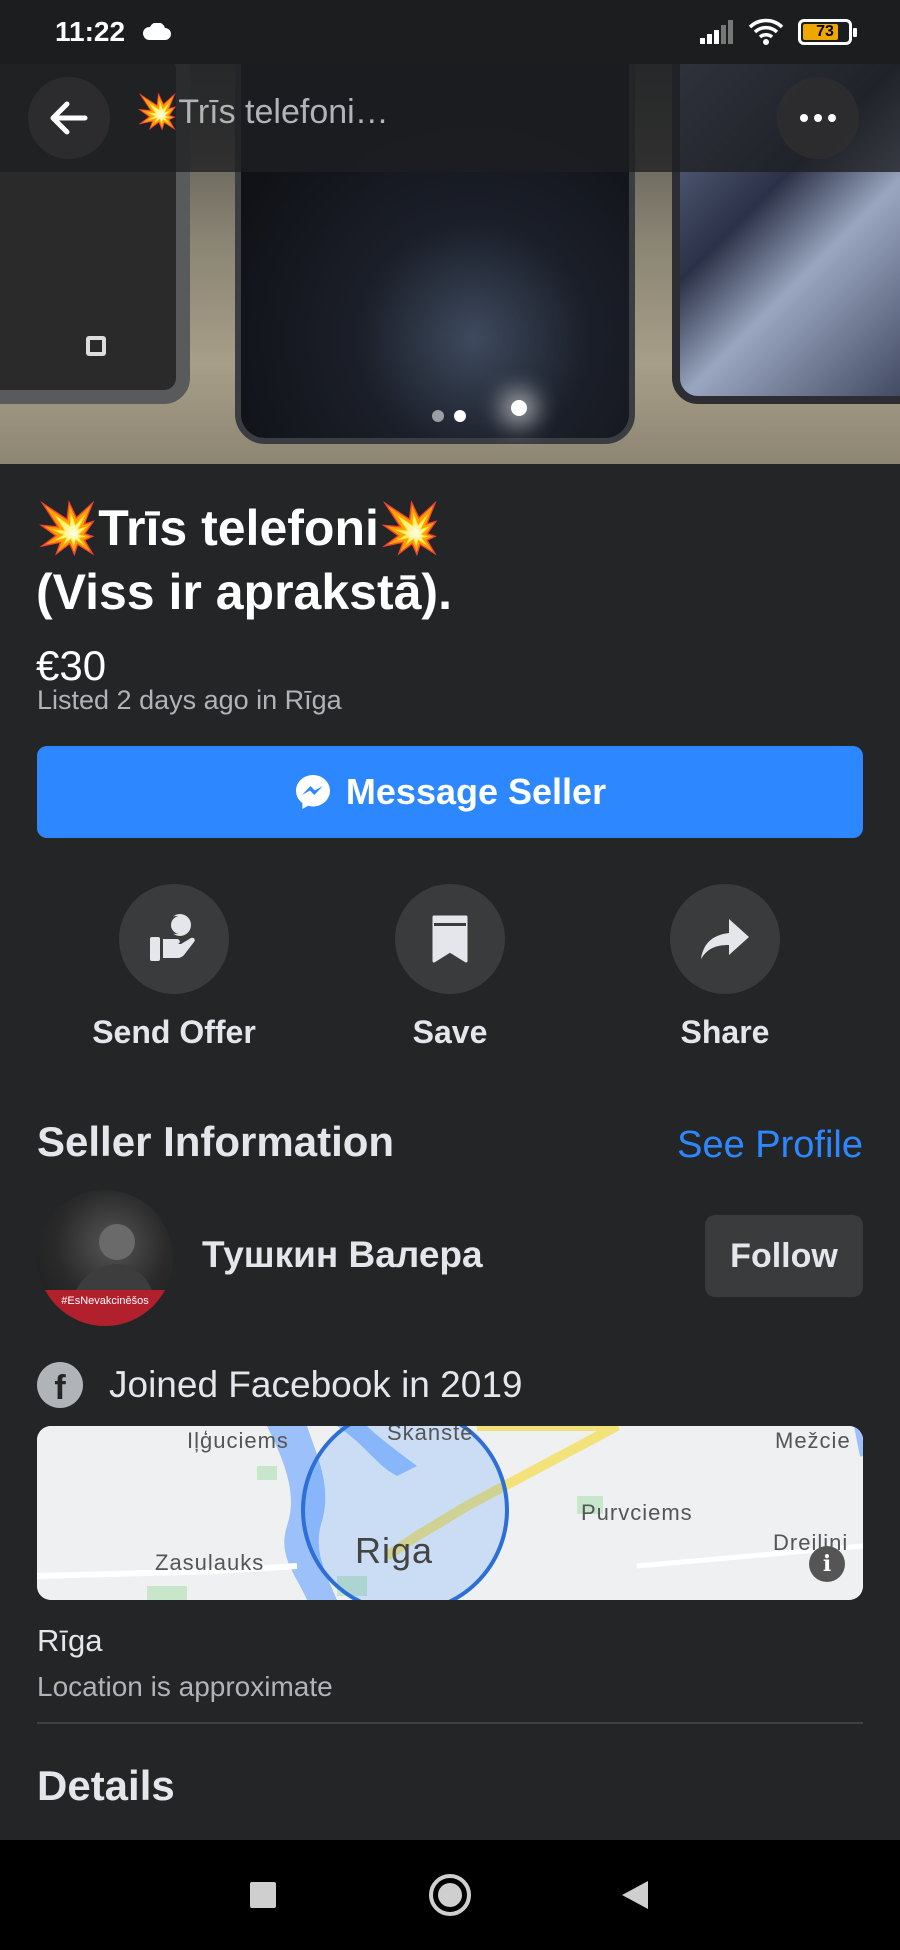  What do you see at coordinates (174, 1032) in the screenshot?
I see `send-offer-label: Send Offer` at bounding box center [174, 1032].